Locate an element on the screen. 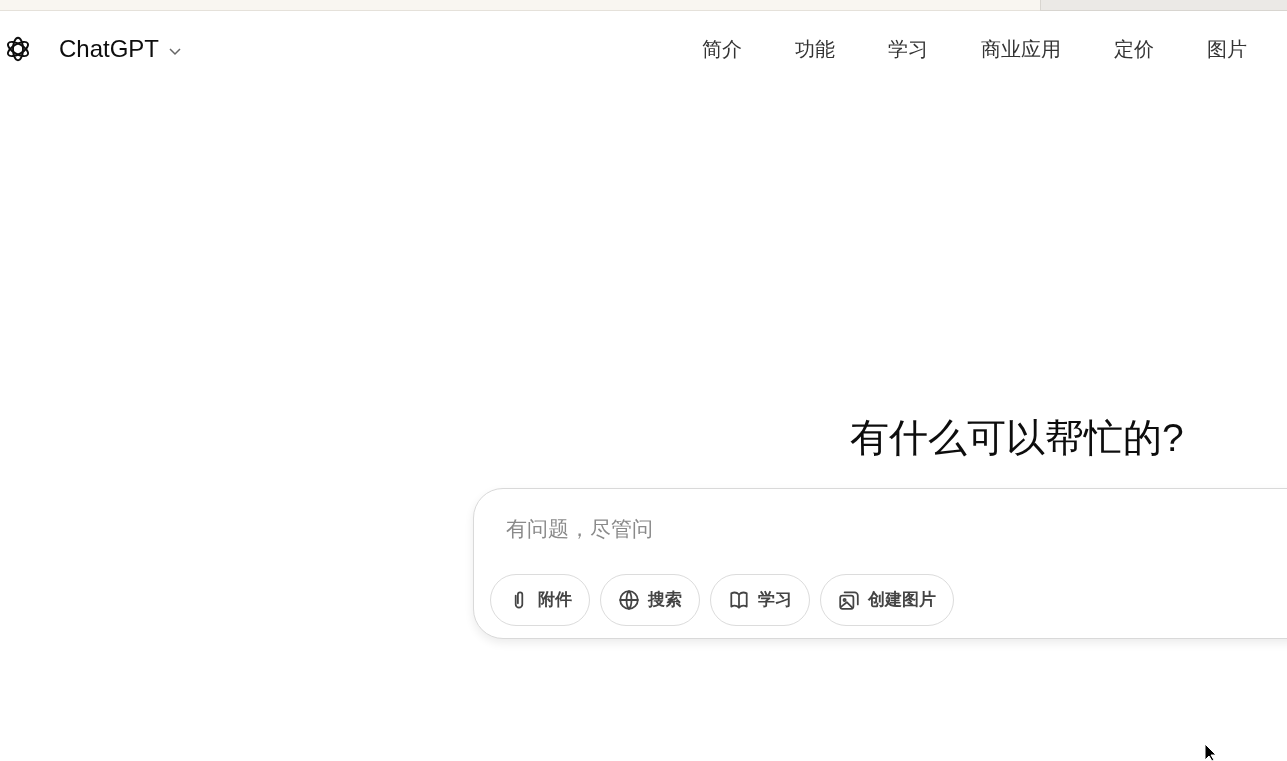 This screenshot has height=761, width=1287. heading: 有什么可以帮忙的? is located at coordinates (1017, 437).